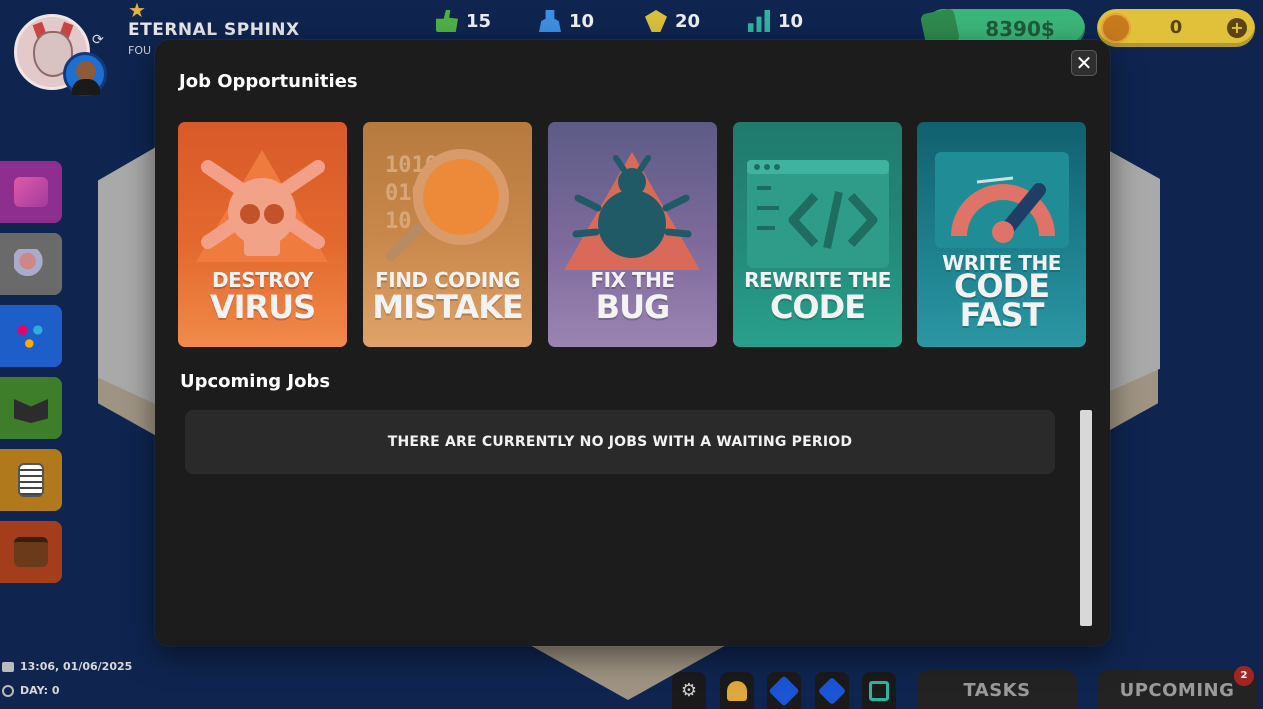 This screenshot has height=709, width=1263. What do you see at coordinates (1237, 28) in the screenshot?
I see `add-gold-button: +` at bounding box center [1237, 28].